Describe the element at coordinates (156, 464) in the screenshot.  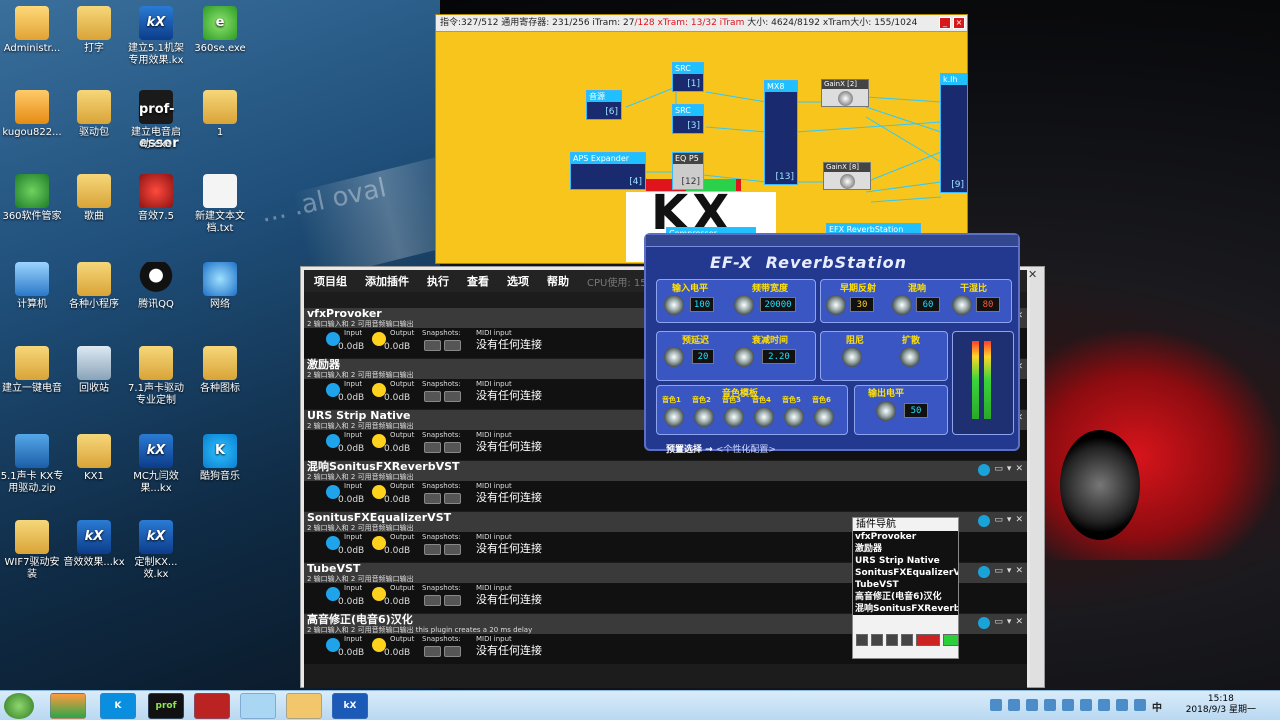
I see `desktop-icon: kX MC九闫效果...kx` at that location.